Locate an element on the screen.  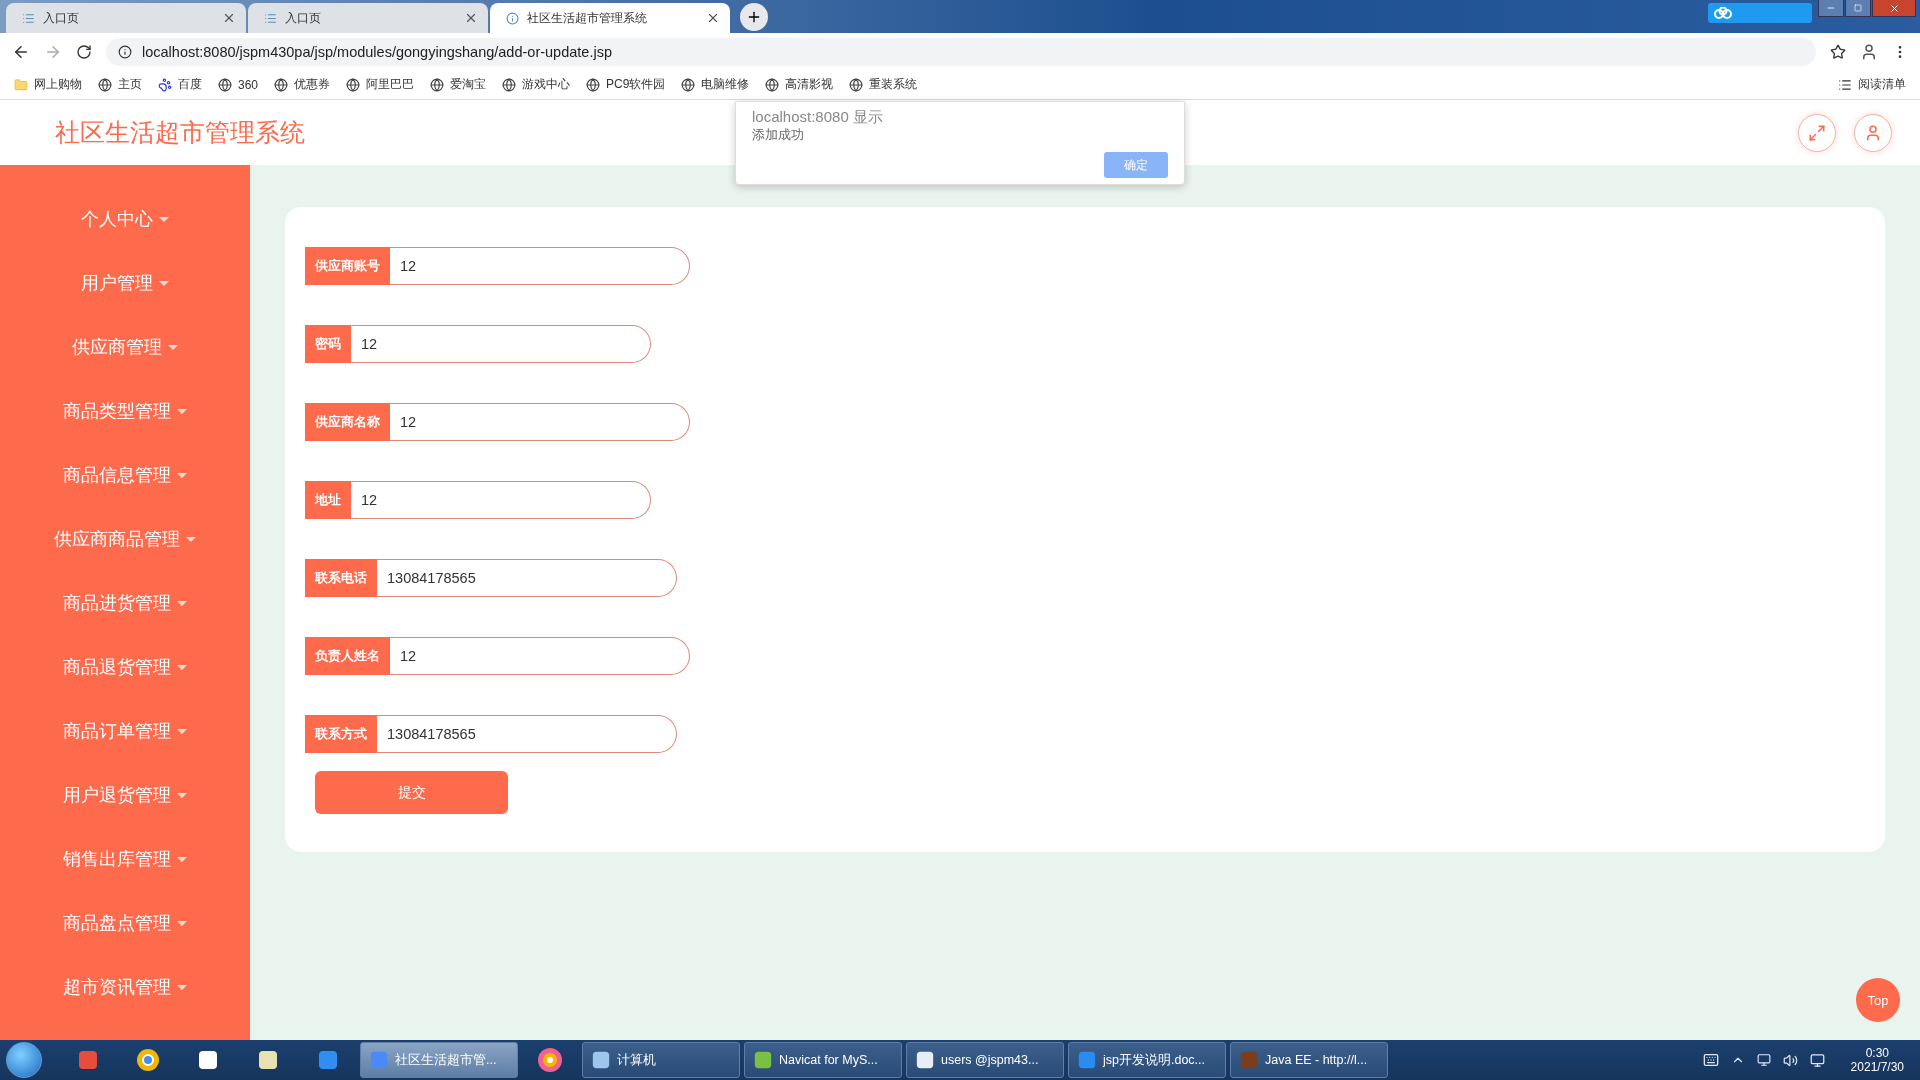
dialog-title: localhost:8080 显示 is located at coordinates (818, 117).